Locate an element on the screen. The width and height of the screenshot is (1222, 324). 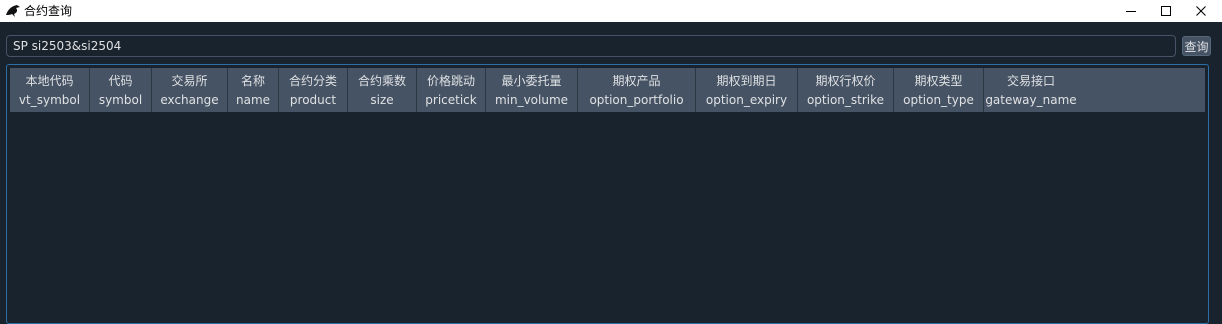
close-icon is located at coordinates (1201, 11).